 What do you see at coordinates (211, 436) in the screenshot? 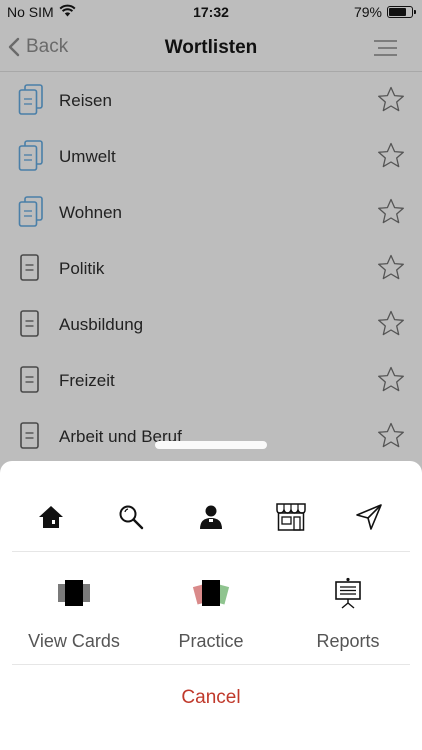
I see `list-item: Arbeit und Beruf` at bounding box center [211, 436].